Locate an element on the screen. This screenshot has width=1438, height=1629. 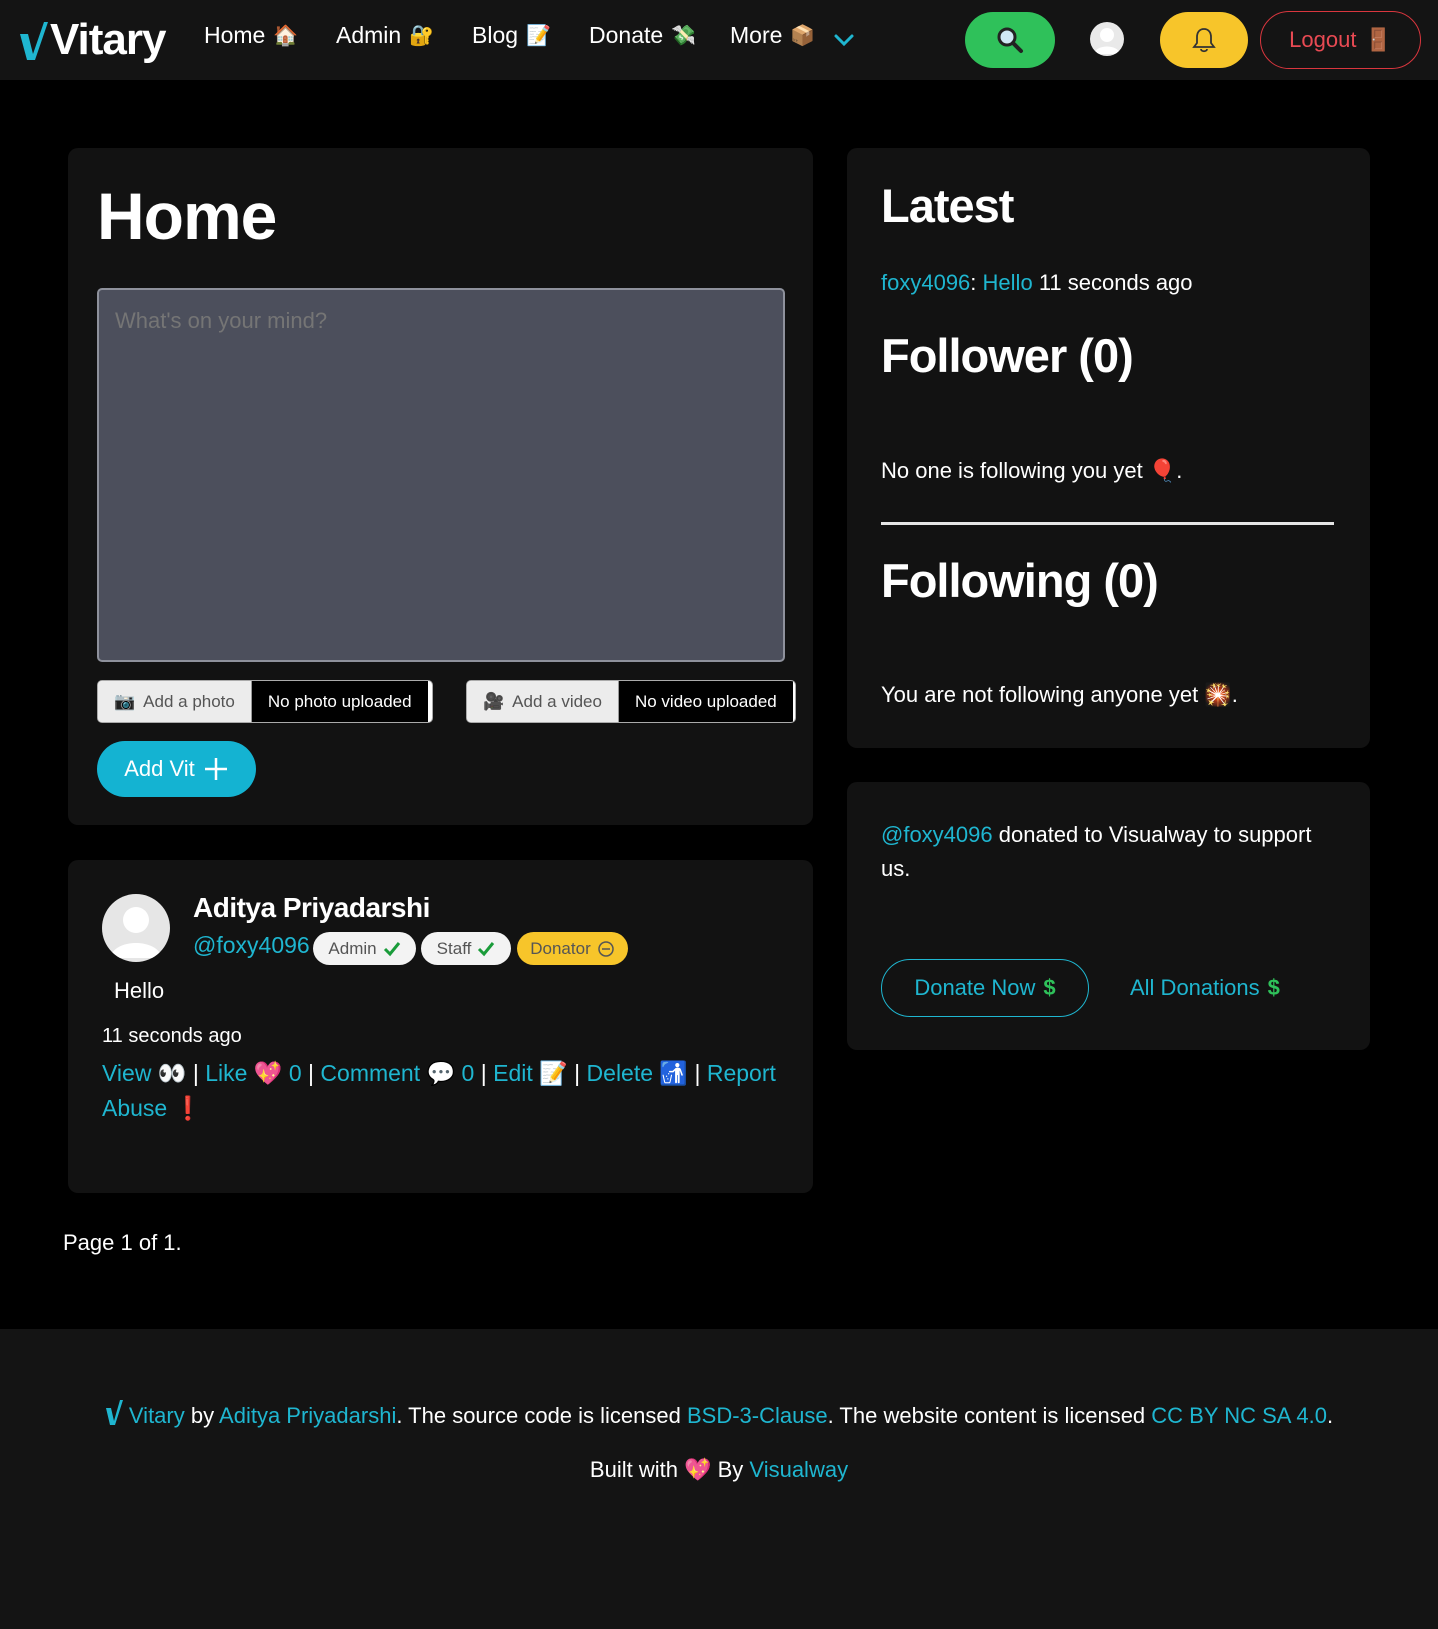
package-icon: 📦 is located at coordinates (803, 36).